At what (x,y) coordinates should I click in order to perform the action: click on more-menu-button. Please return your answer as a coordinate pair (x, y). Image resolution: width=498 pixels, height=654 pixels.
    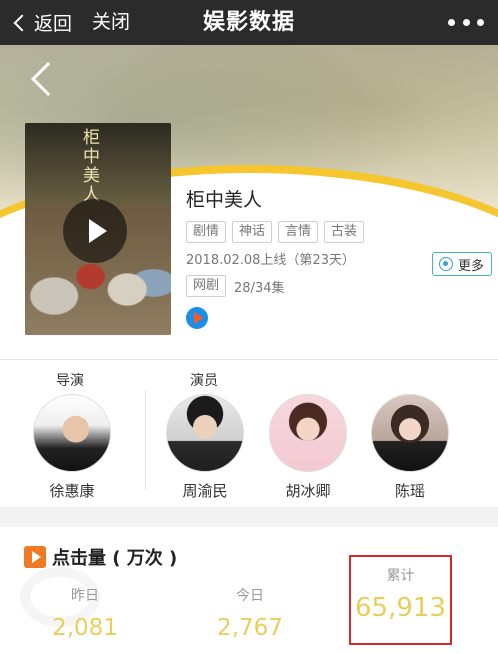
    Looking at the image, I should click on (466, 22).